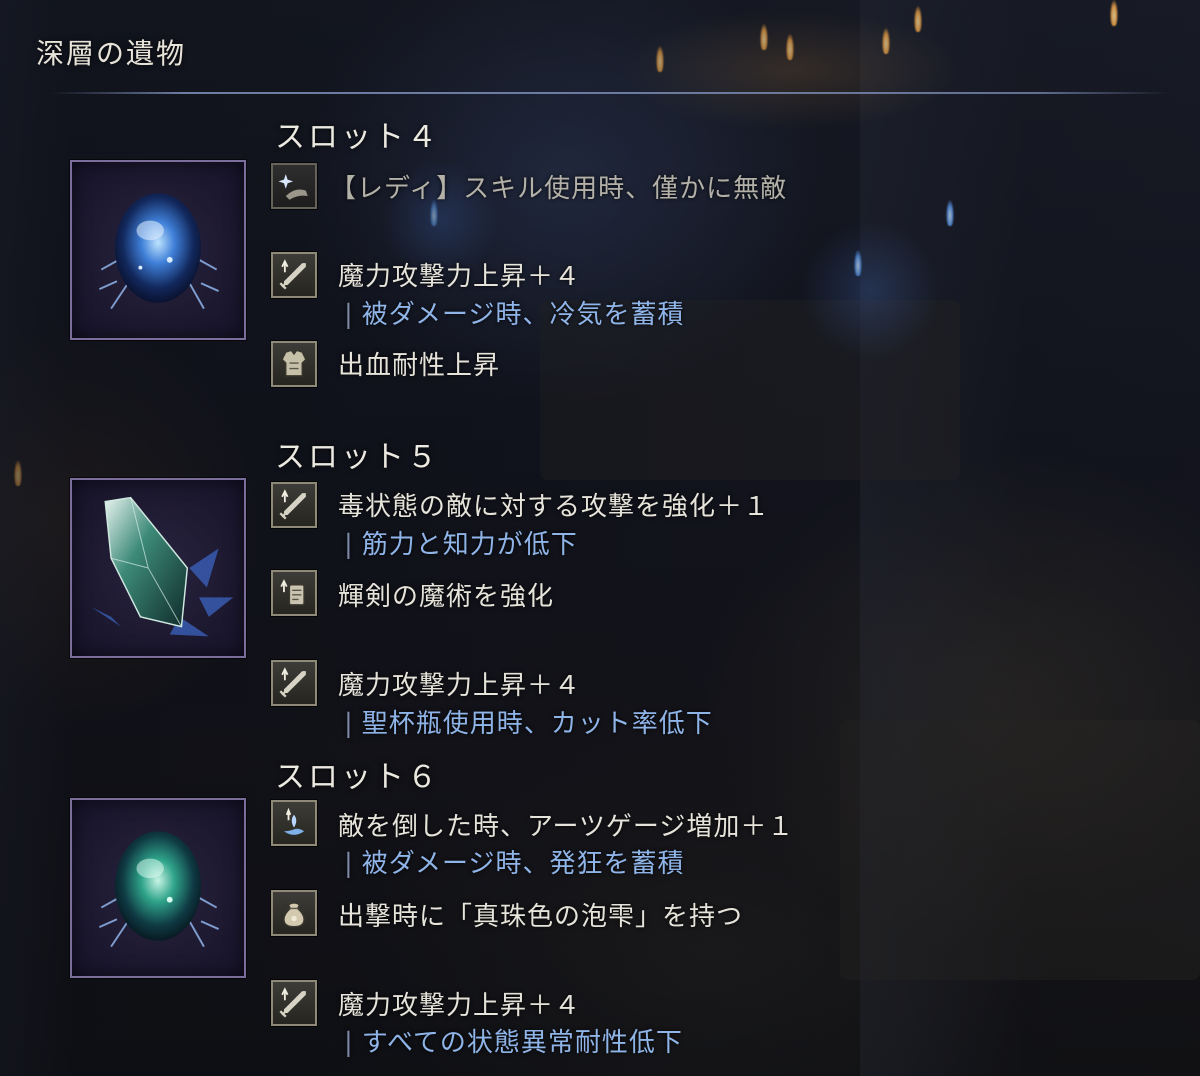  Describe the element at coordinates (111, 53) in the screenshot. I see `page-title: 深層の遺物` at that location.